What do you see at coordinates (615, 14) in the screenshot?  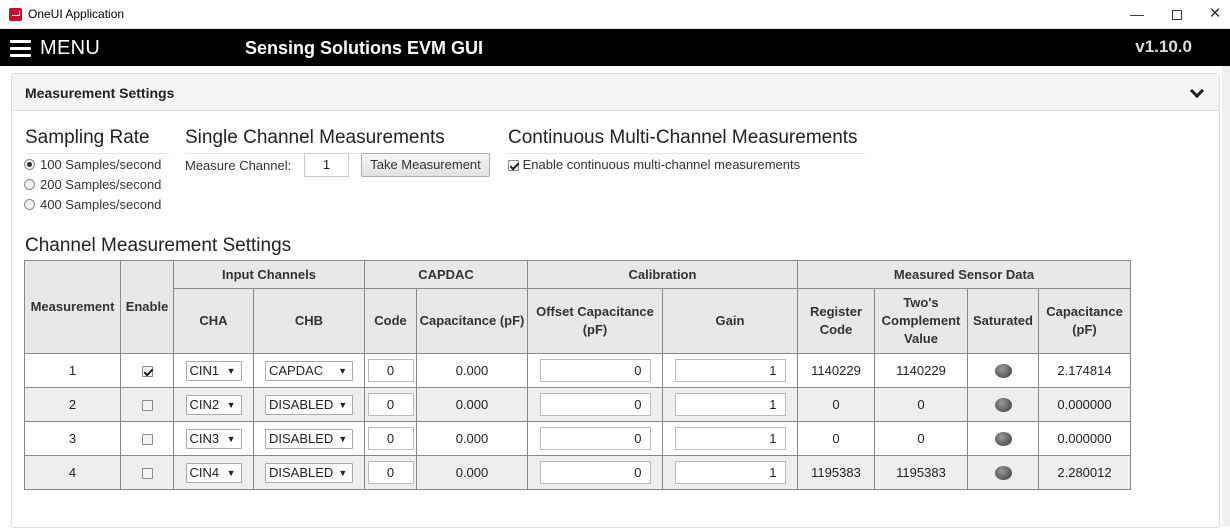 I see `window-titlebar: OneUI Application — ✕` at bounding box center [615, 14].